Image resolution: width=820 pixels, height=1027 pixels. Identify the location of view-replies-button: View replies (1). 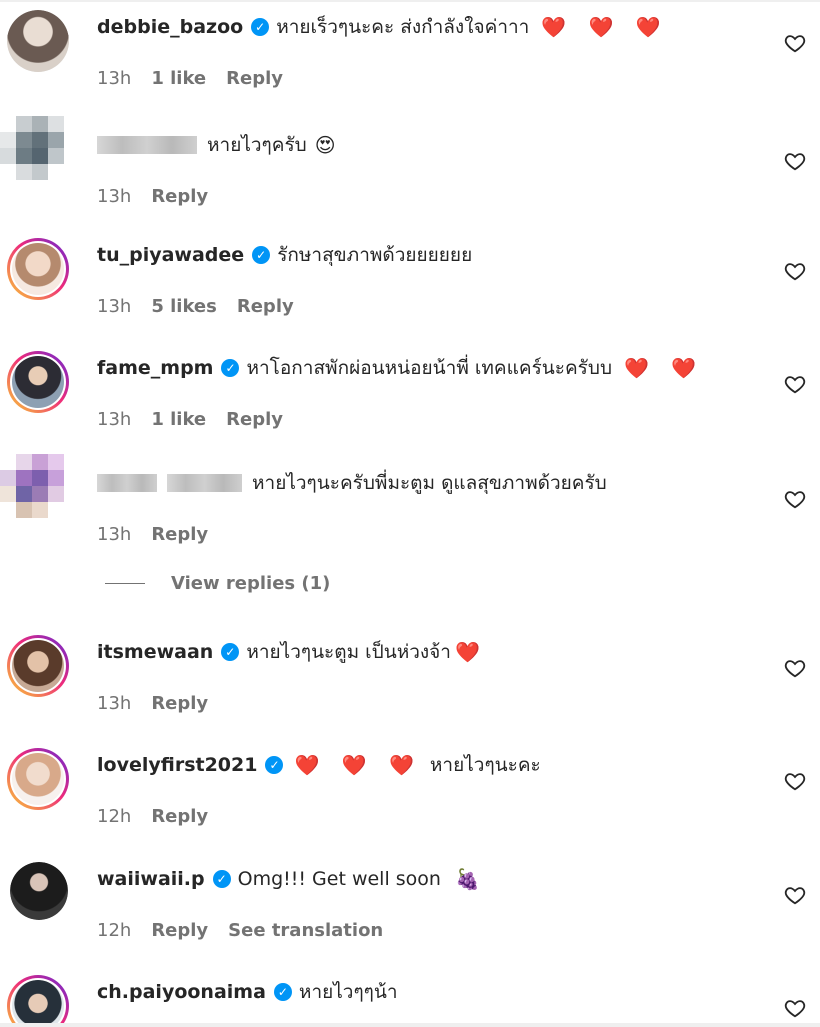
(217, 583).